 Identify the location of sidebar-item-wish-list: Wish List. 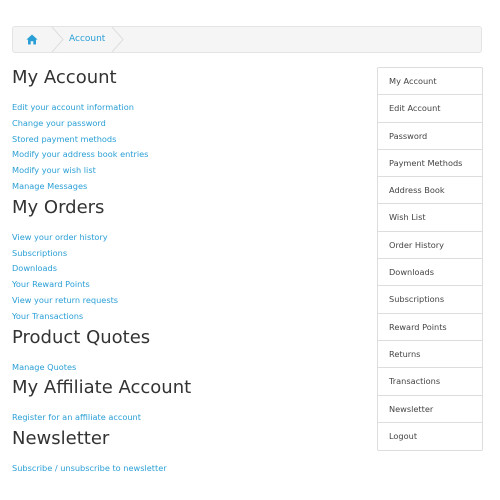
(430, 218).